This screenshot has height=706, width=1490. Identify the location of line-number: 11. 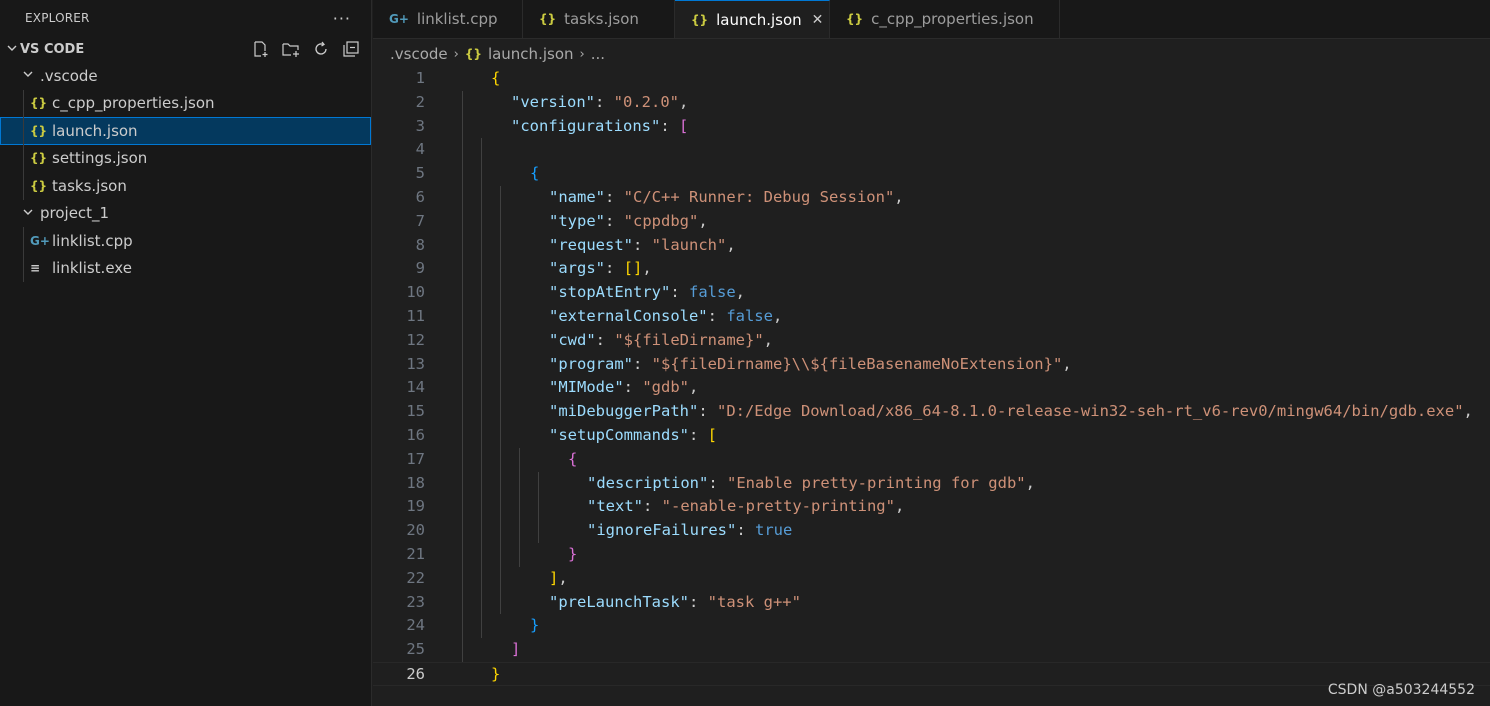
(415, 315).